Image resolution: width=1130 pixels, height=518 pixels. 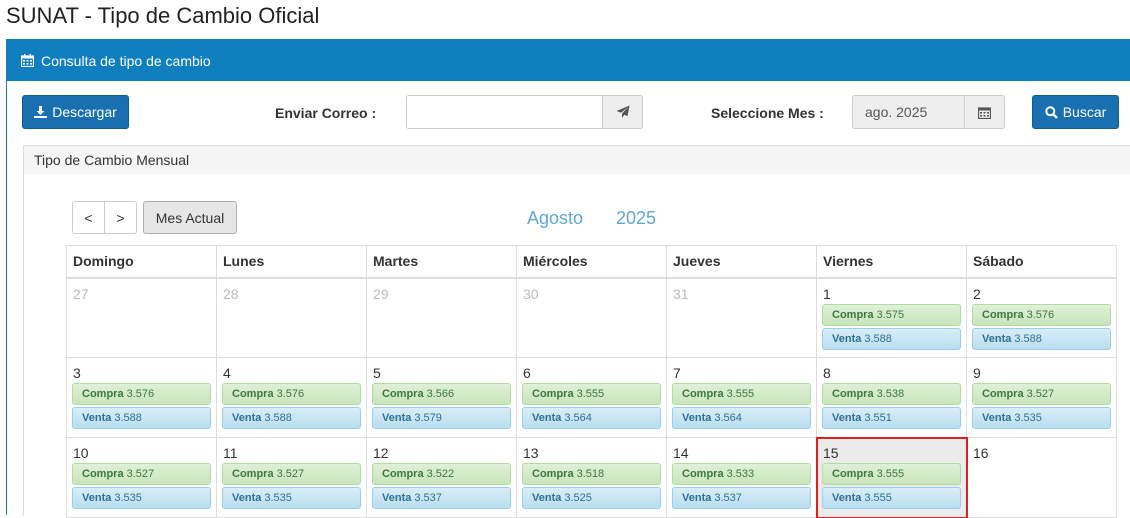 I want to click on month-picker-button, so click(x=984, y=112).